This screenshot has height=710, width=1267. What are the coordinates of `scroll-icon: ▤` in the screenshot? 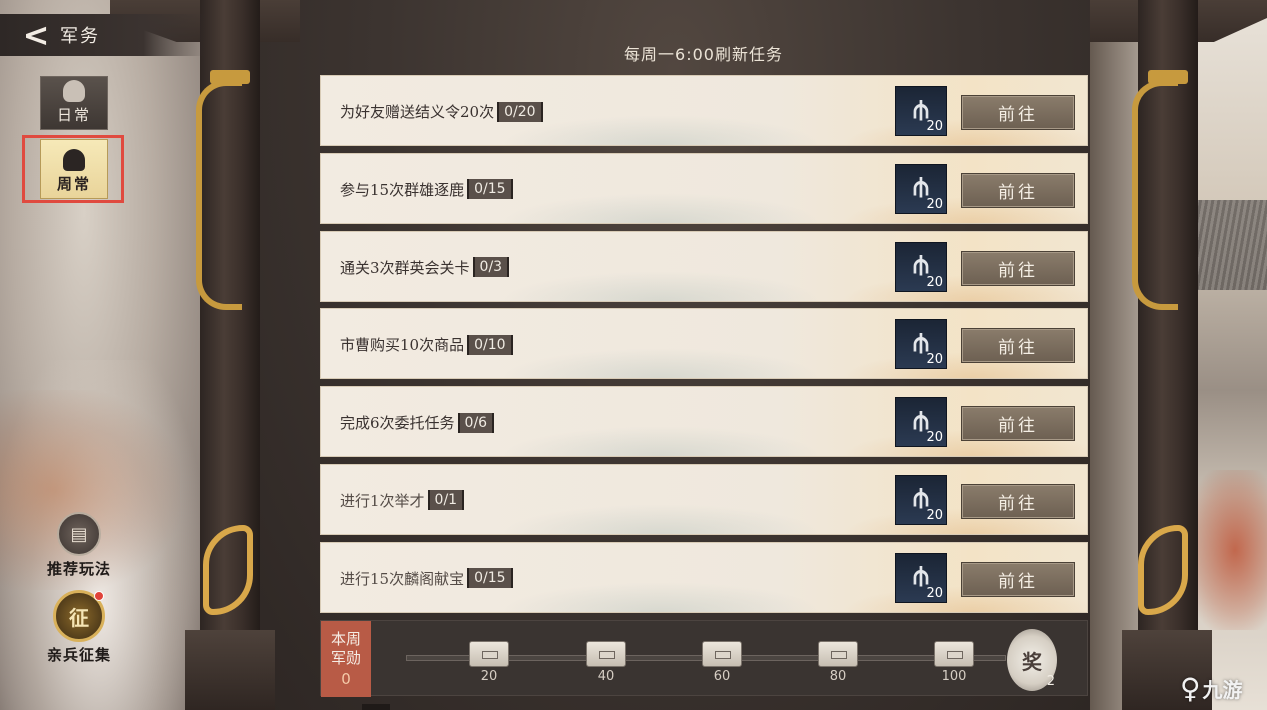 It's located at (79, 534).